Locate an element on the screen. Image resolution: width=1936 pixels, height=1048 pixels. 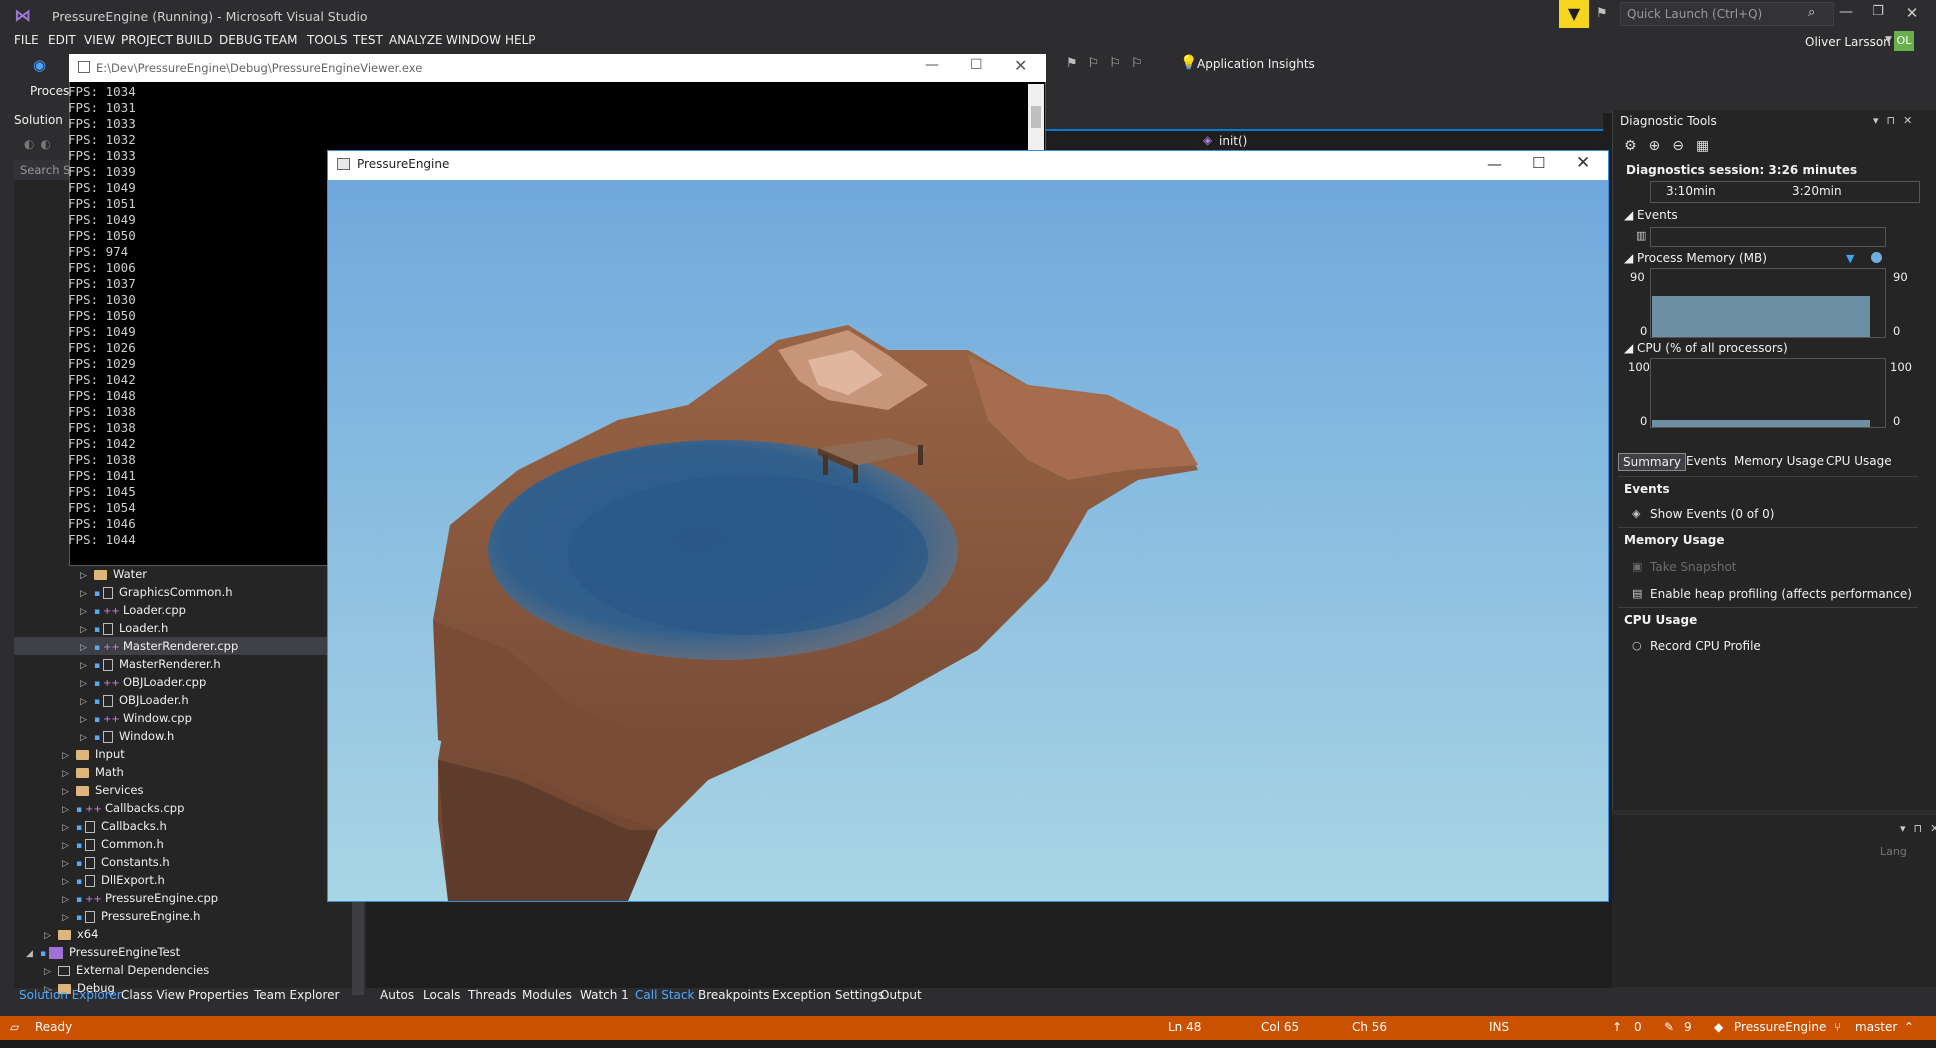
application-insights-button: Application Insights is located at coordinates (1256, 64).